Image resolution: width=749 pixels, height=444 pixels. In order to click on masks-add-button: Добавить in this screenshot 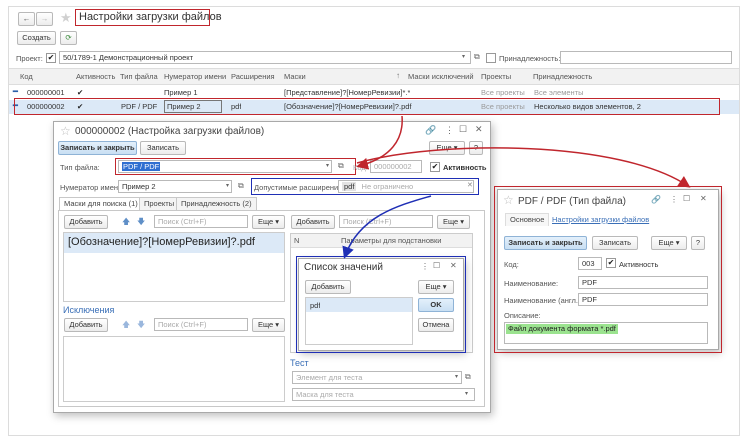, I will do `click(86, 222)`.